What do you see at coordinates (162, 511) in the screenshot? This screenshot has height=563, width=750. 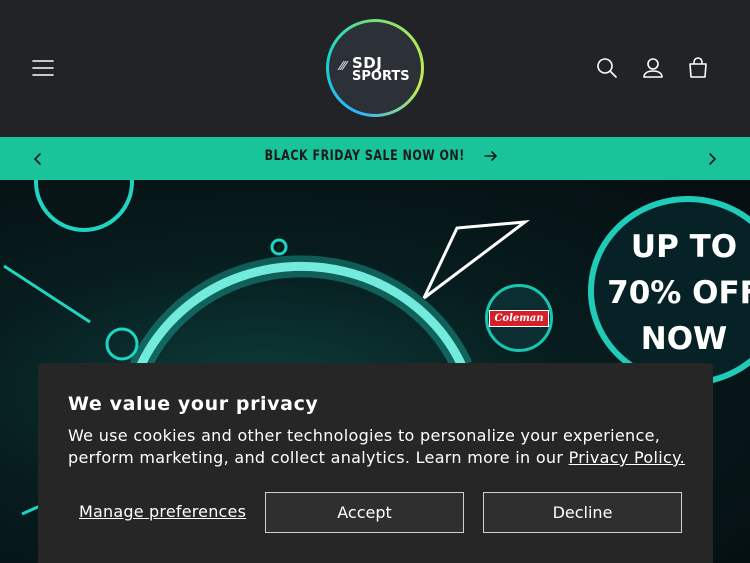 I see `manage-preferences-link: Manage preferences` at bounding box center [162, 511].